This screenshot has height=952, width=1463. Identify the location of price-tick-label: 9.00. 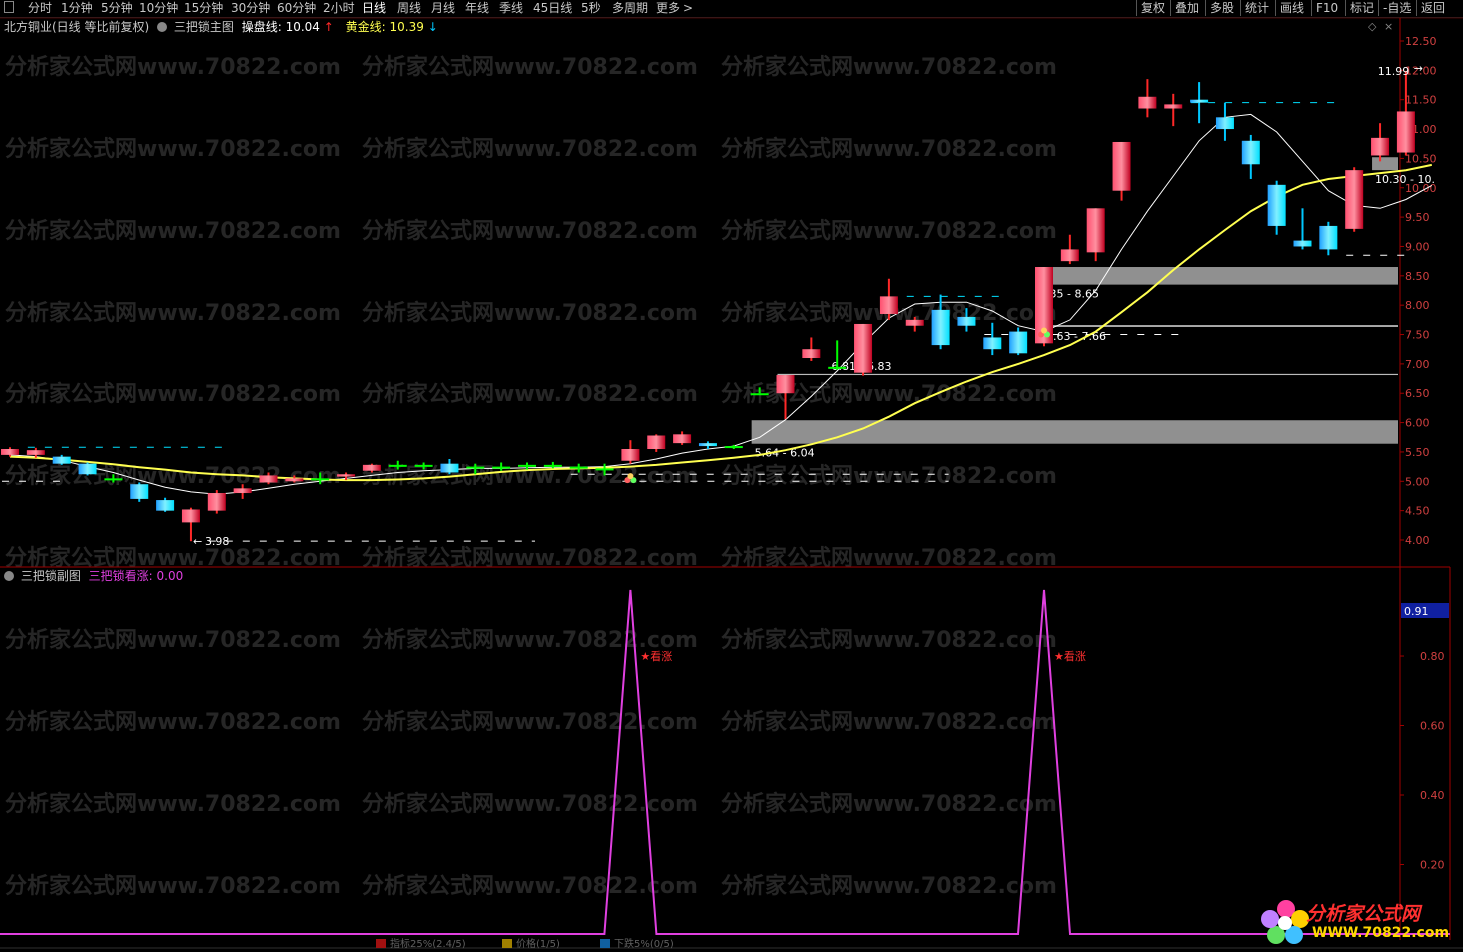
(1417, 246).